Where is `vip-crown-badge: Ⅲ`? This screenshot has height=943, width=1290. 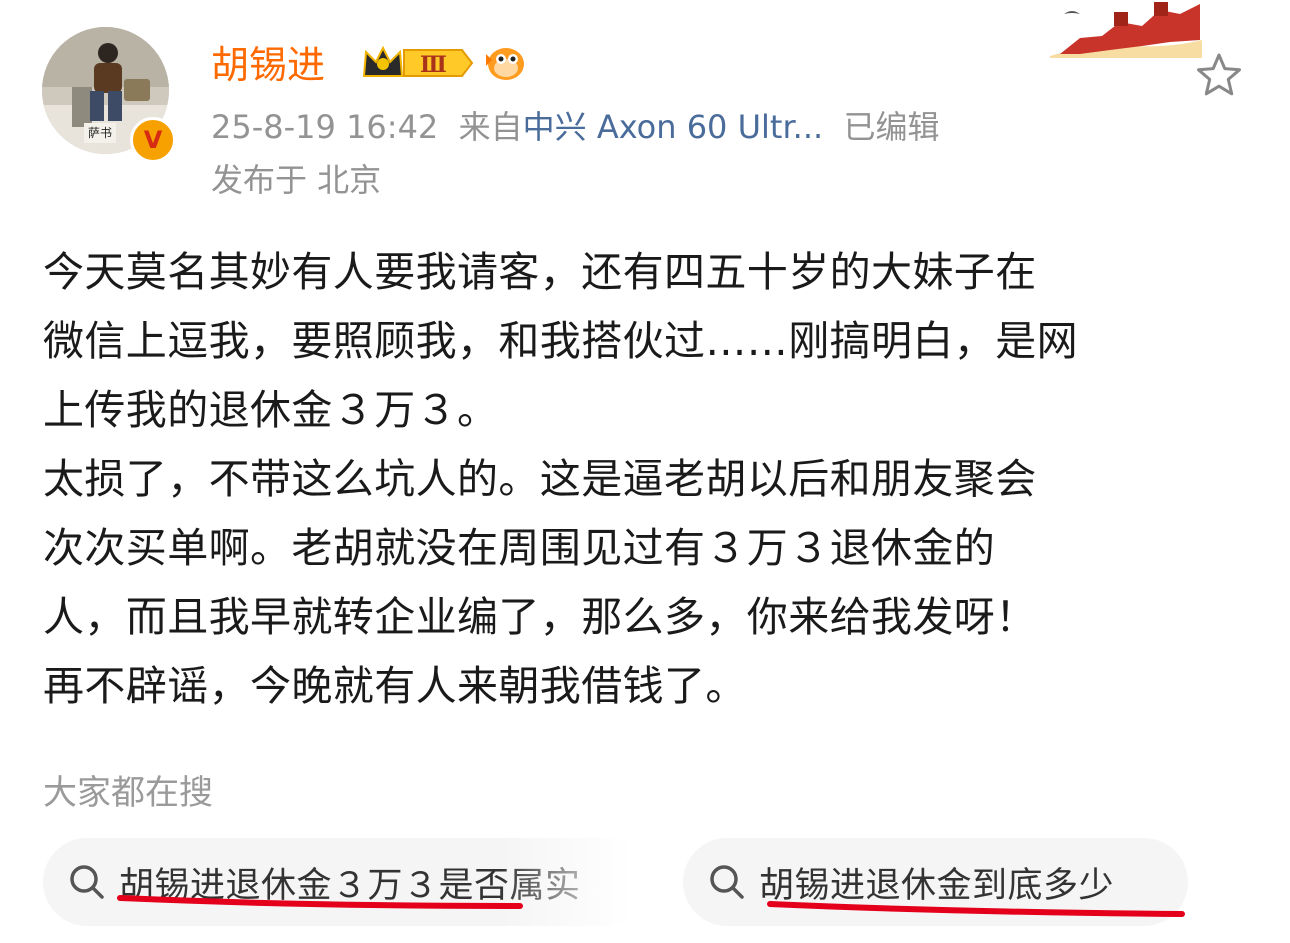 vip-crown-badge: Ⅲ is located at coordinates (417, 63).